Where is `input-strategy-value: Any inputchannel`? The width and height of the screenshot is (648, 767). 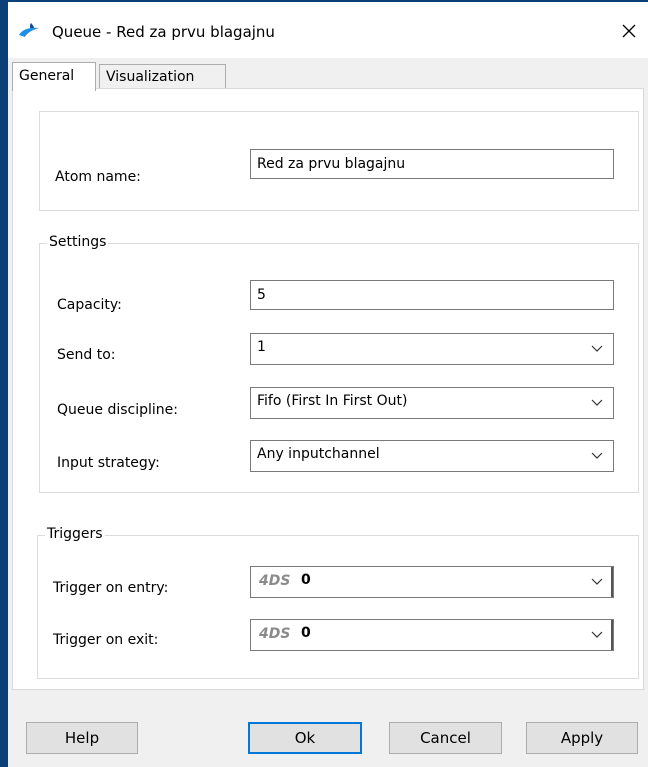
input-strategy-value: Any inputchannel is located at coordinates (318, 454).